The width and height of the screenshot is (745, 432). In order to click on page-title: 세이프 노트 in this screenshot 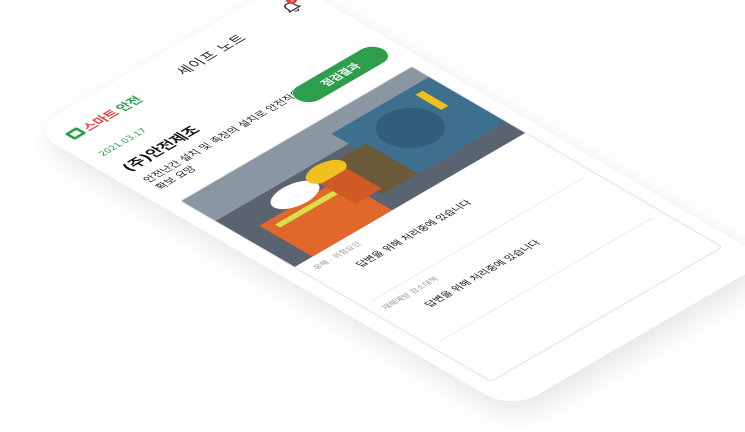, I will do `click(212, 55)`.